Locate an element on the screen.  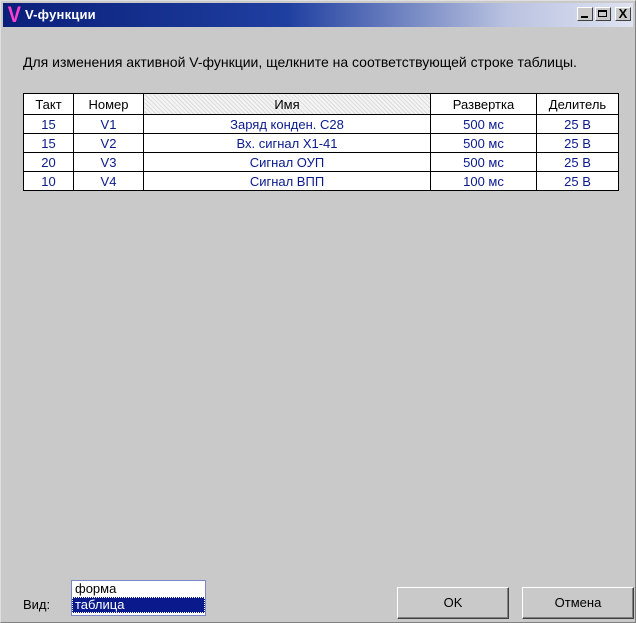
view-listbox: форма таблица is located at coordinates (138, 598).